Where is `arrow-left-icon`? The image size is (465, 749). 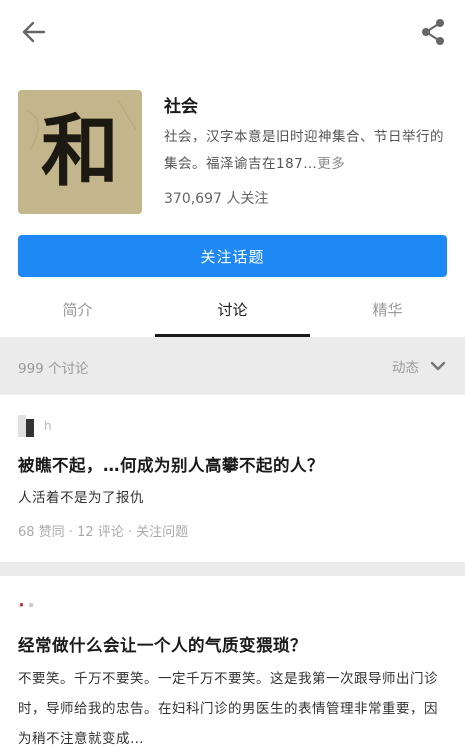 arrow-left-icon is located at coordinates (34, 32).